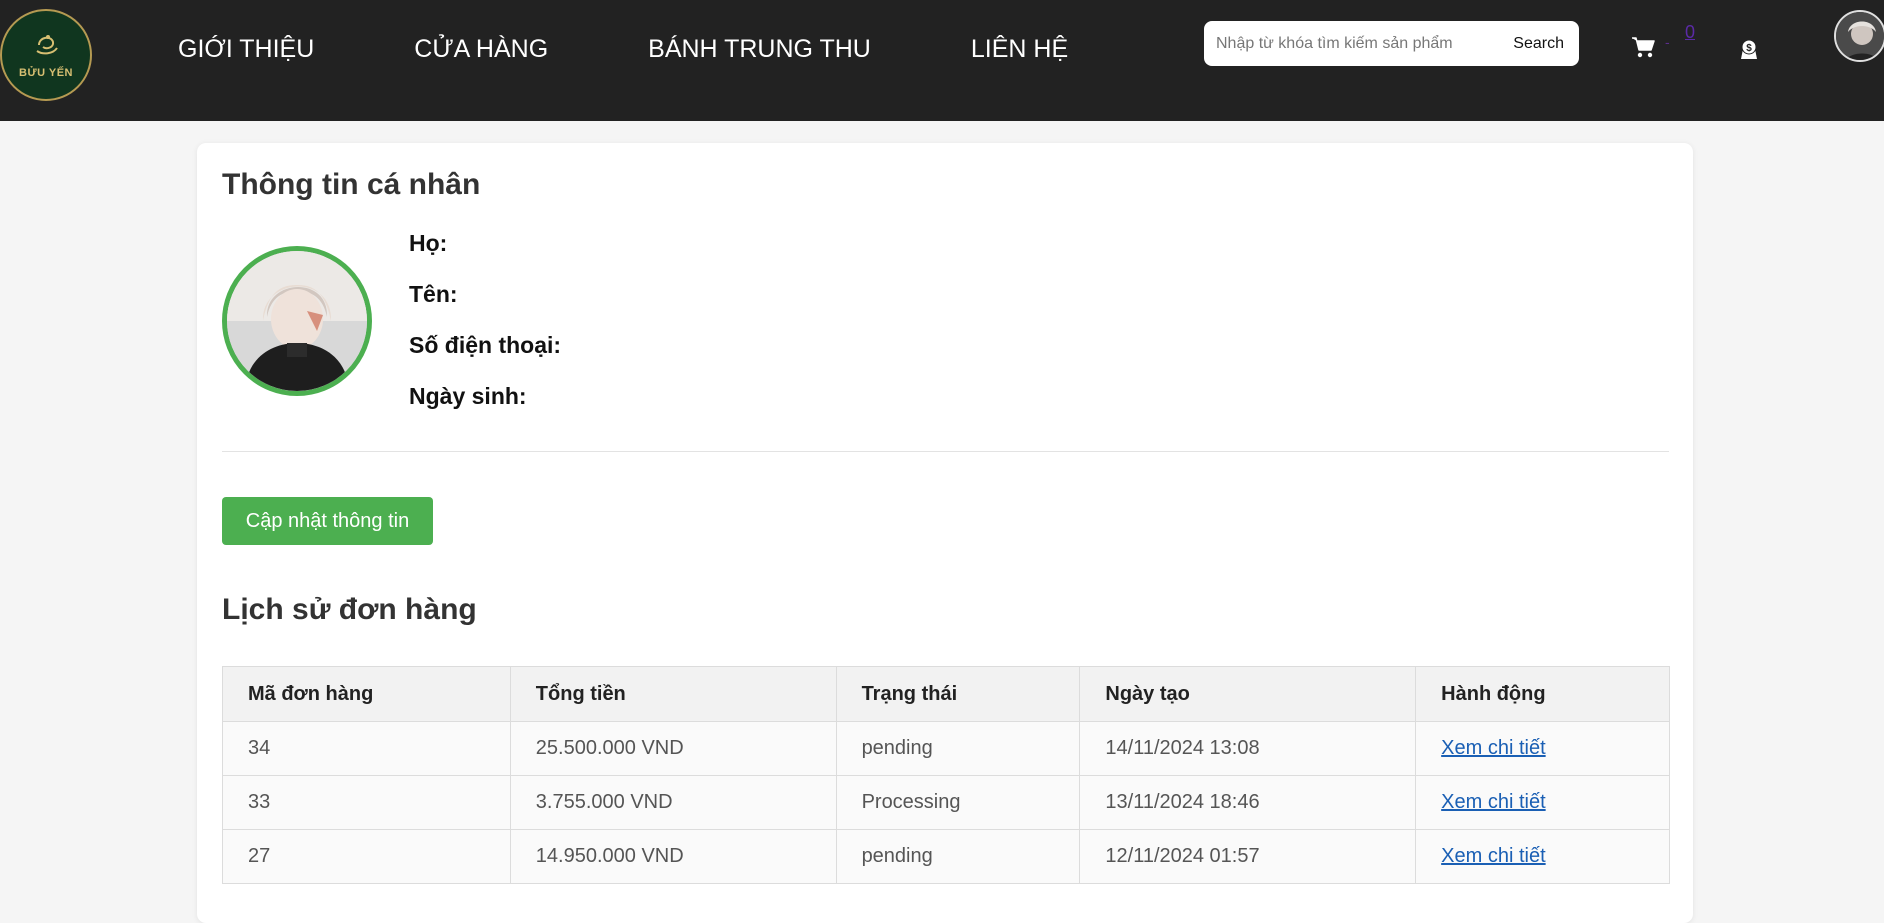 This screenshot has width=1884, height=923. I want to click on field-label: Tên:, so click(433, 294).